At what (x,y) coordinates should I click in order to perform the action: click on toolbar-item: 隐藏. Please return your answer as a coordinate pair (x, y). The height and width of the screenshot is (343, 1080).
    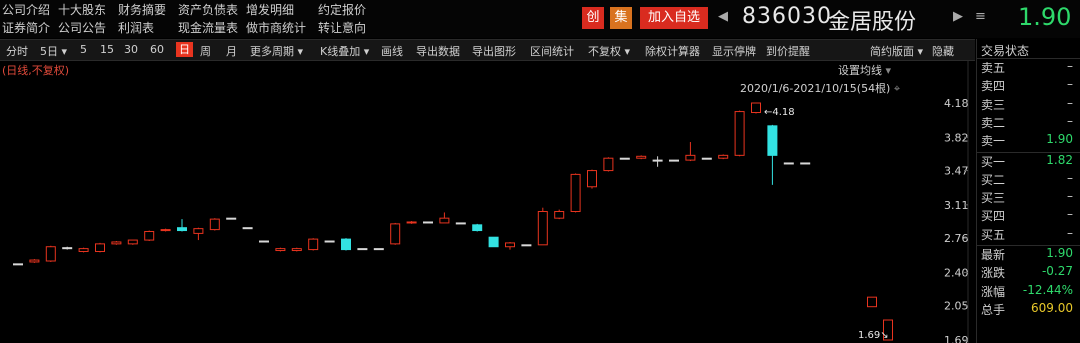
    Looking at the image, I should click on (943, 51).